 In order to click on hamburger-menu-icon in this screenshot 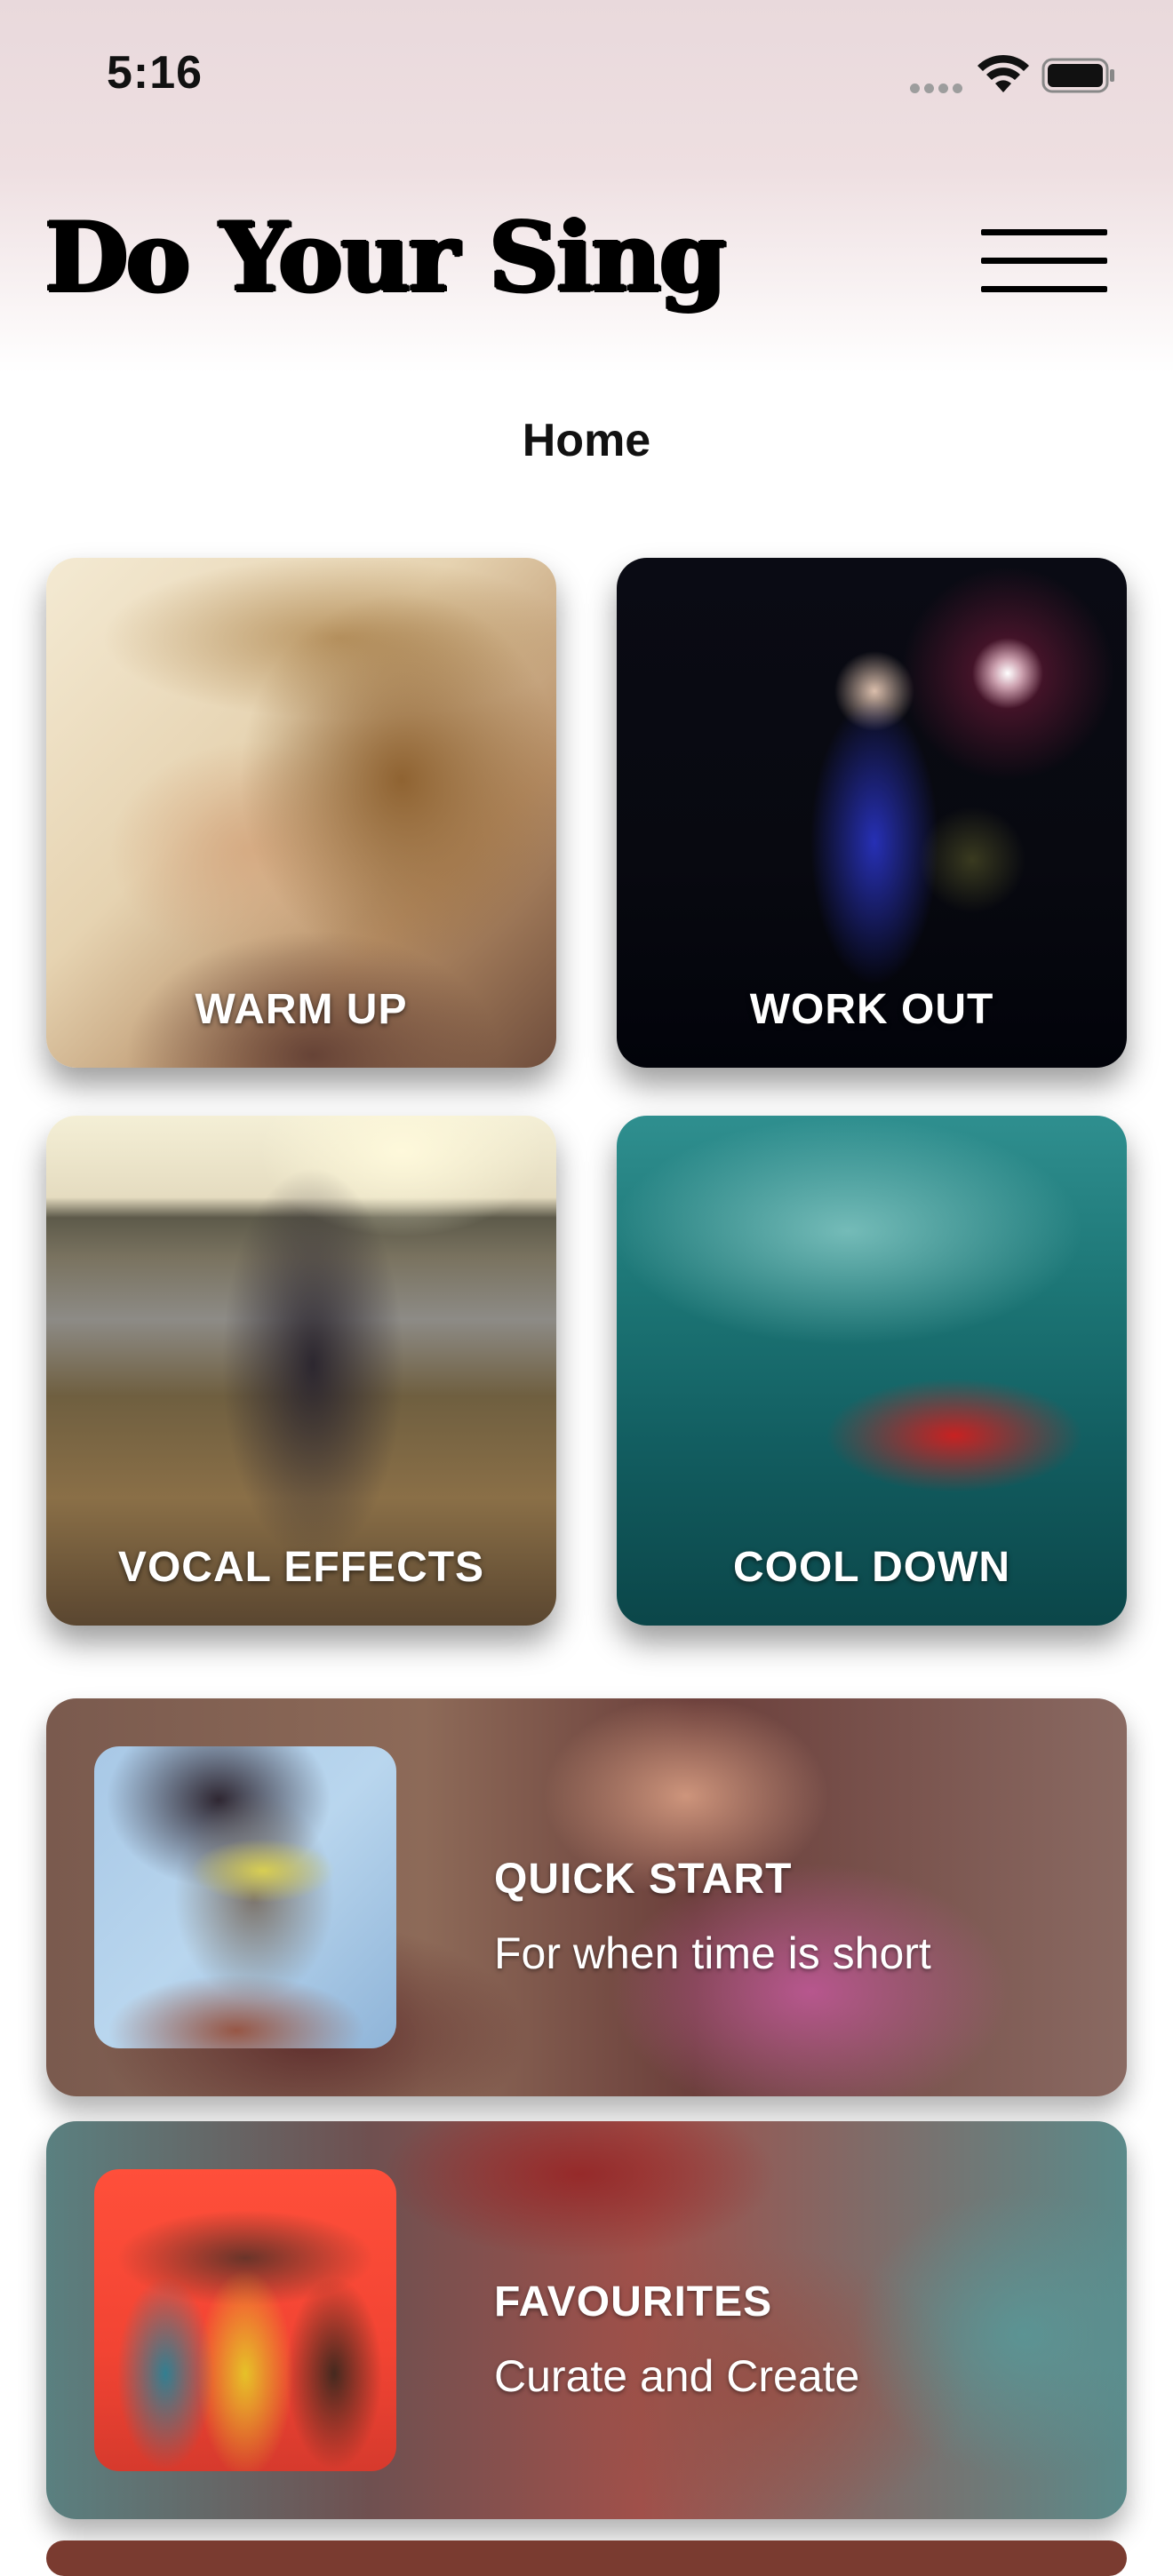, I will do `click(1044, 262)`.